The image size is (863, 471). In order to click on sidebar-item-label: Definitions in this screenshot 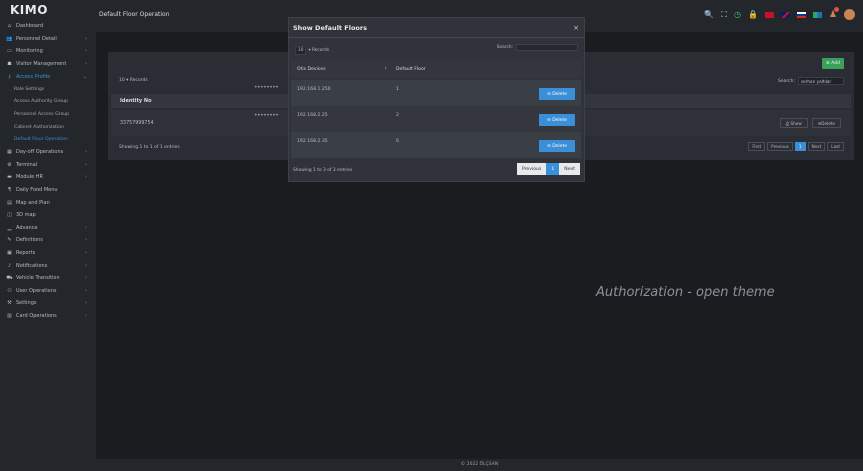, I will do `click(29, 240)`.